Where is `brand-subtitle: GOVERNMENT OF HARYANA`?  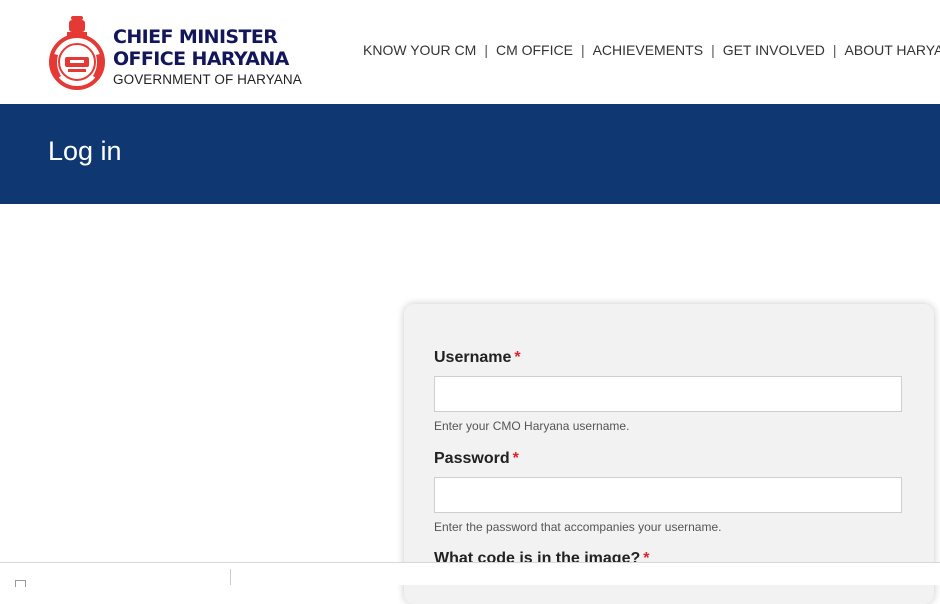
brand-subtitle: GOVERNMENT OF HARYANA is located at coordinates (207, 79).